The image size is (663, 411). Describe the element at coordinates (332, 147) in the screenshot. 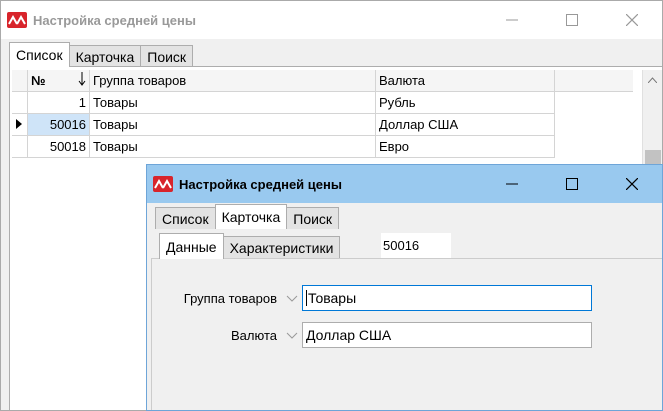

I see `table-row: 50018 Товары Евро` at that location.